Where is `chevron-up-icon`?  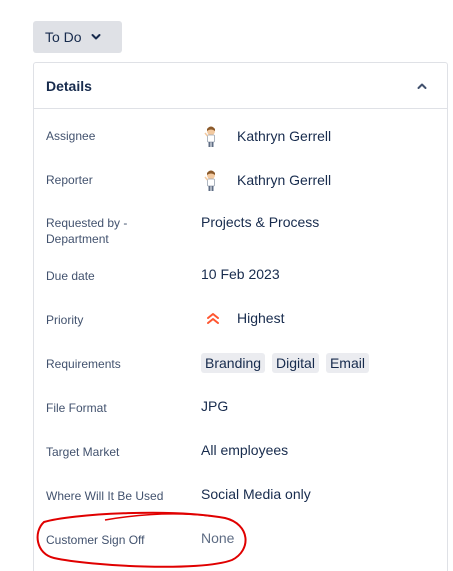 chevron-up-icon is located at coordinates (422, 86).